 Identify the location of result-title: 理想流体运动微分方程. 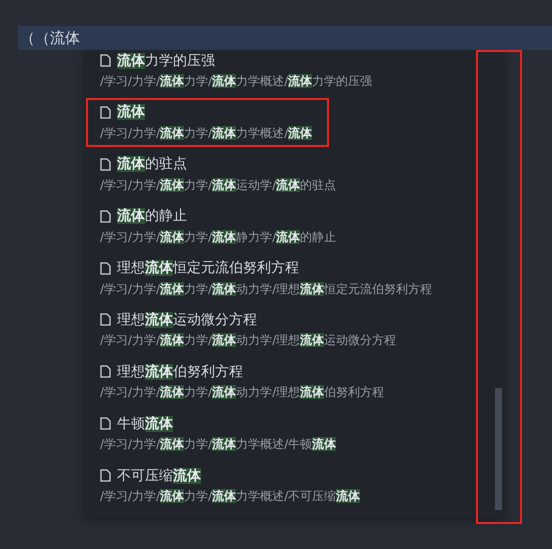
(187, 319).